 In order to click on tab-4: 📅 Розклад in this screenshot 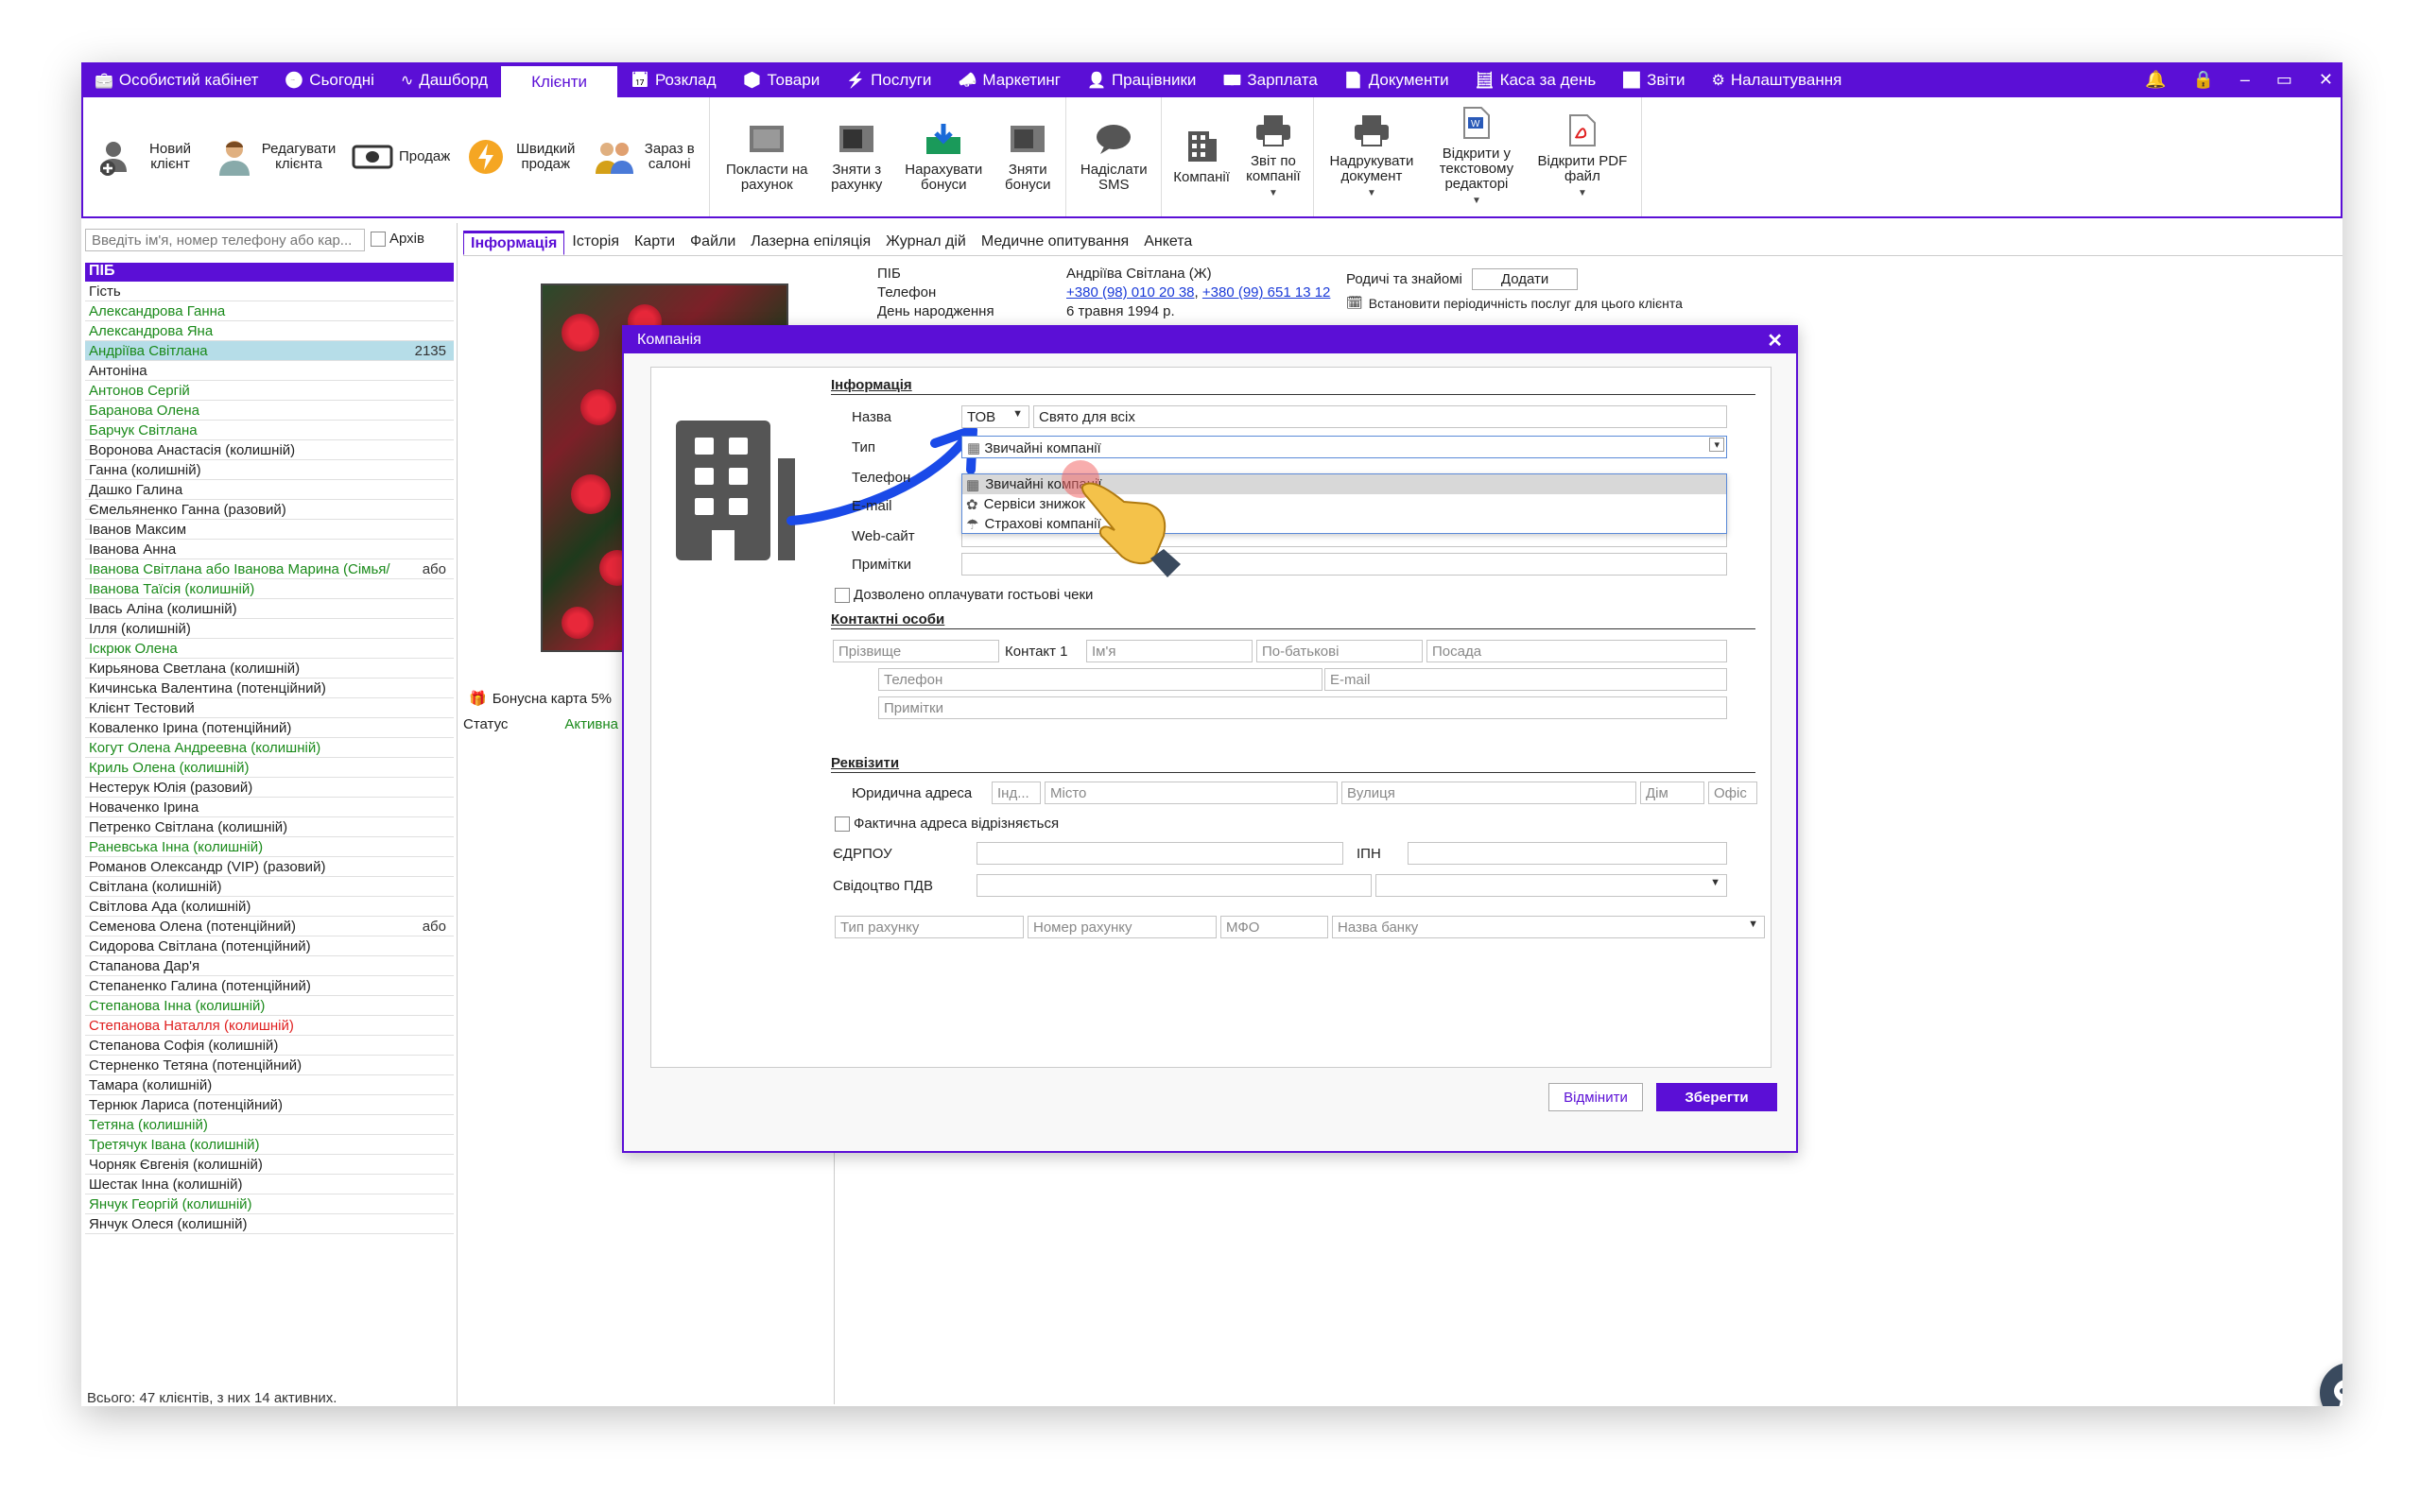, I will do `click(673, 79)`.